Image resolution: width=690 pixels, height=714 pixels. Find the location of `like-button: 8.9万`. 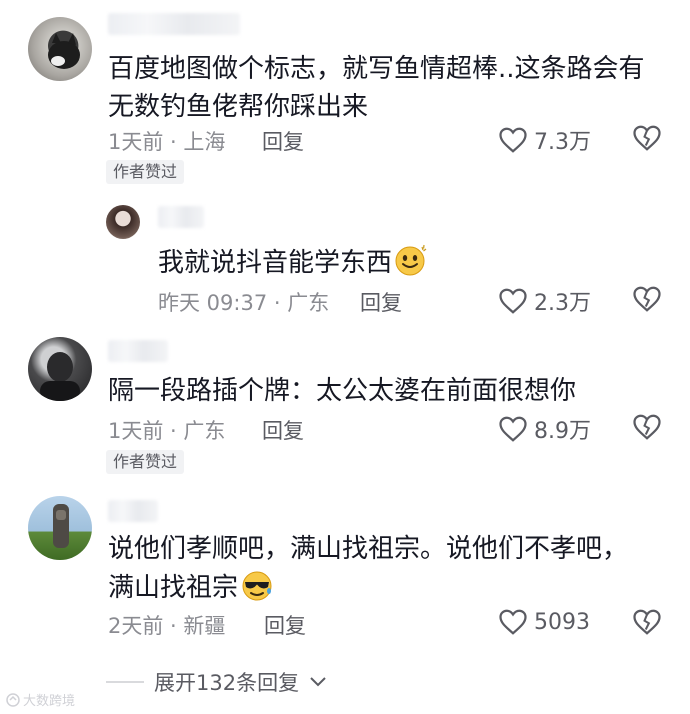

like-button: 8.9万 is located at coordinates (544, 429).